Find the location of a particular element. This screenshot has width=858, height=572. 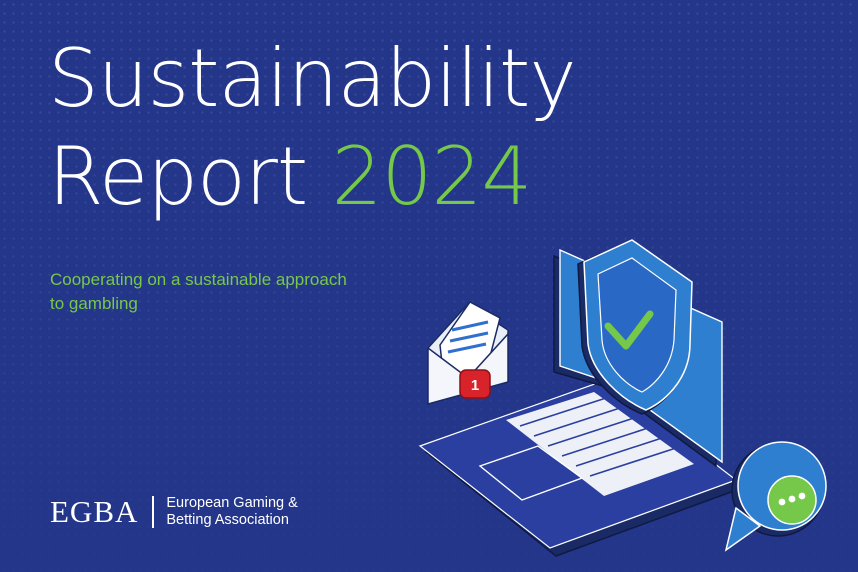

envelope-icon: 1 is located at coordinates (468, 353).